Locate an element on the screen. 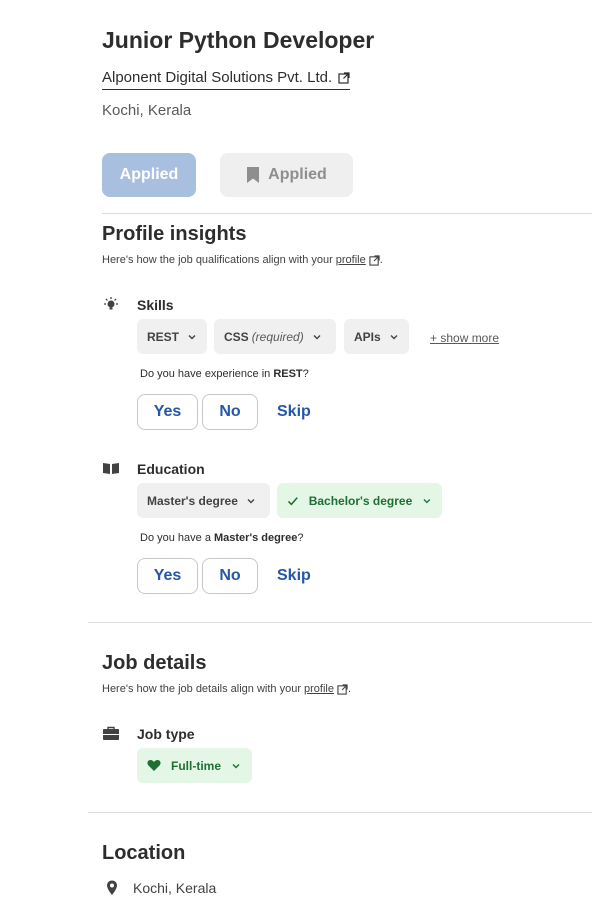 The width and height of the screenshot is (592, 922). location-value: Kochi, Kerala is located at coordinates (175, 888).